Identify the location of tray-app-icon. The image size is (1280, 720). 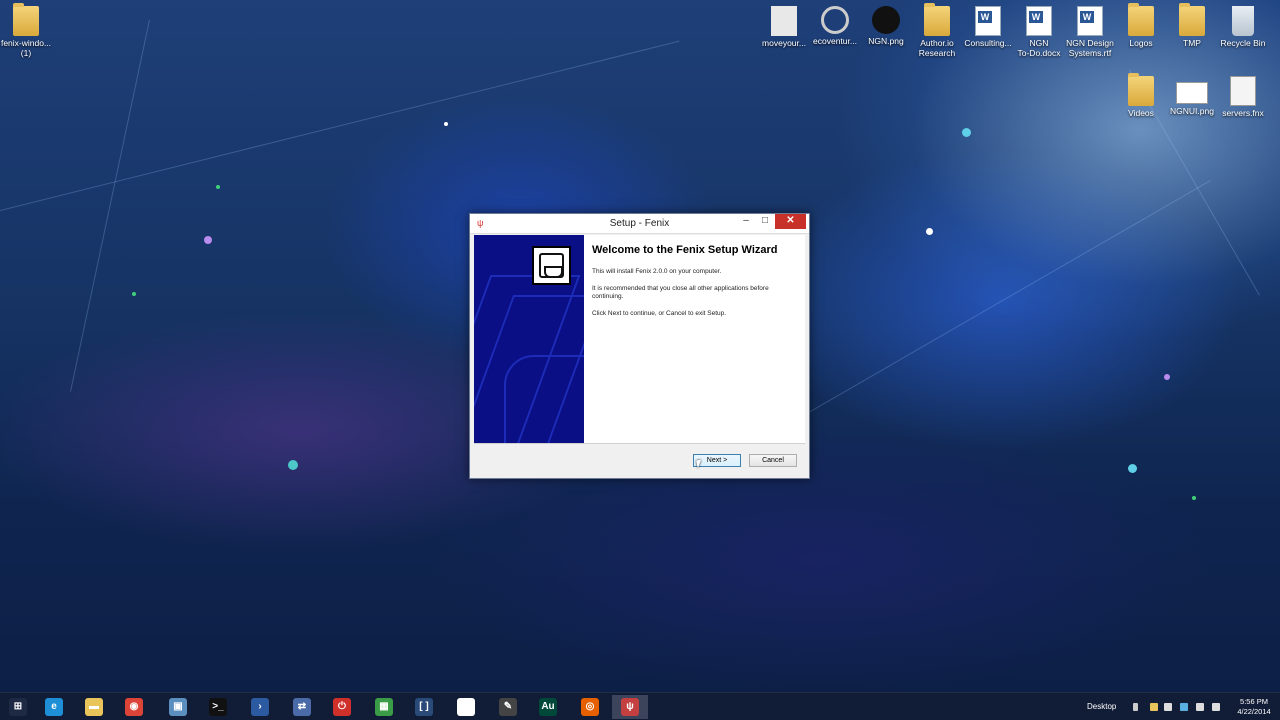
(1154, 707).